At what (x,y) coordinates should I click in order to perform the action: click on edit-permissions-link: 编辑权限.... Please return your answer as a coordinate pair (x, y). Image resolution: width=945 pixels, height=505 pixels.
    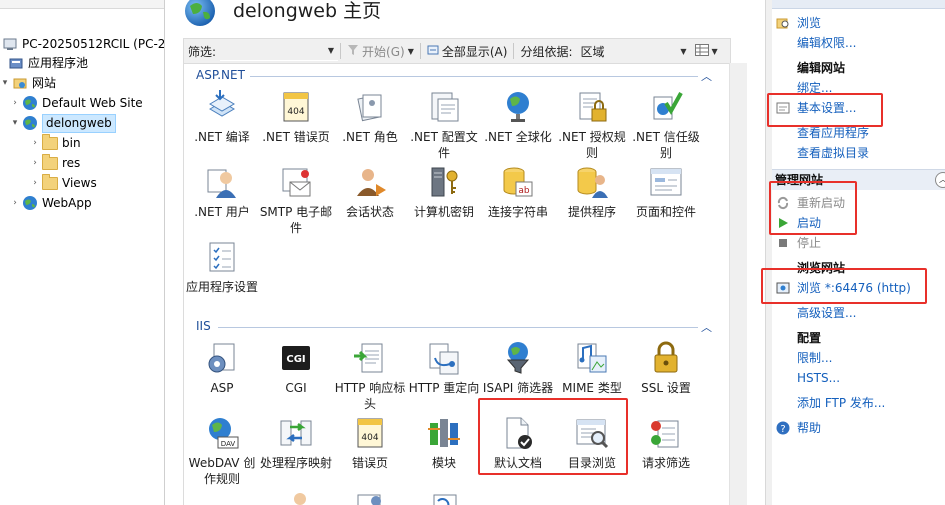
    Looking at the image, I should click on (826, 43).